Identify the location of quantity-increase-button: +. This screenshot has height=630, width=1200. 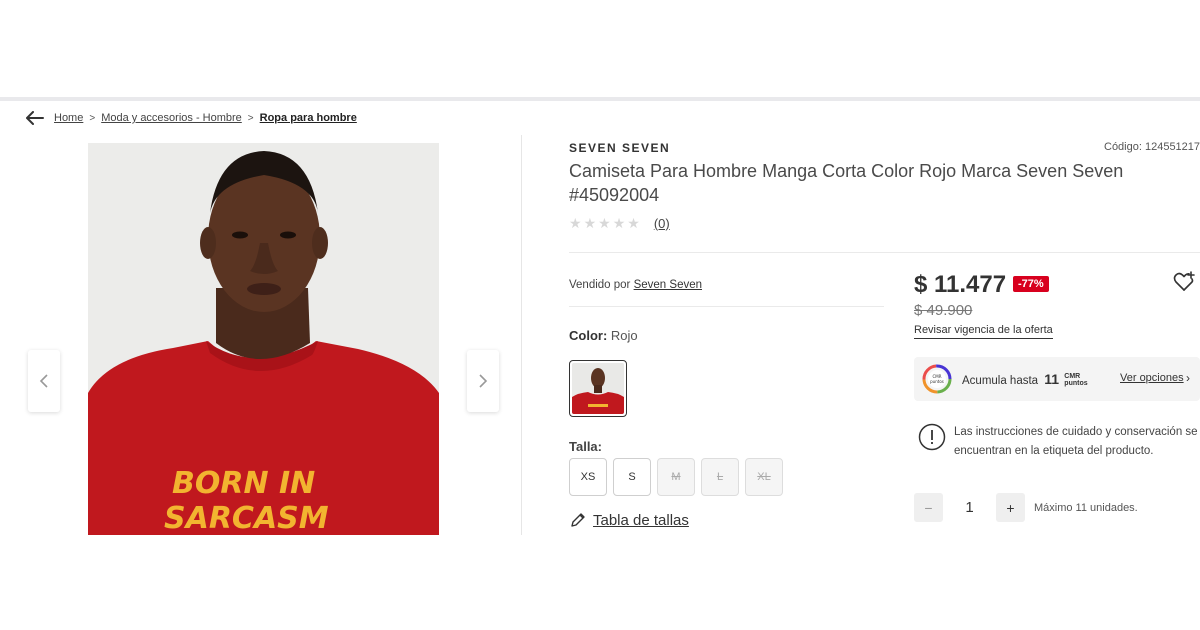
(1010, 507).